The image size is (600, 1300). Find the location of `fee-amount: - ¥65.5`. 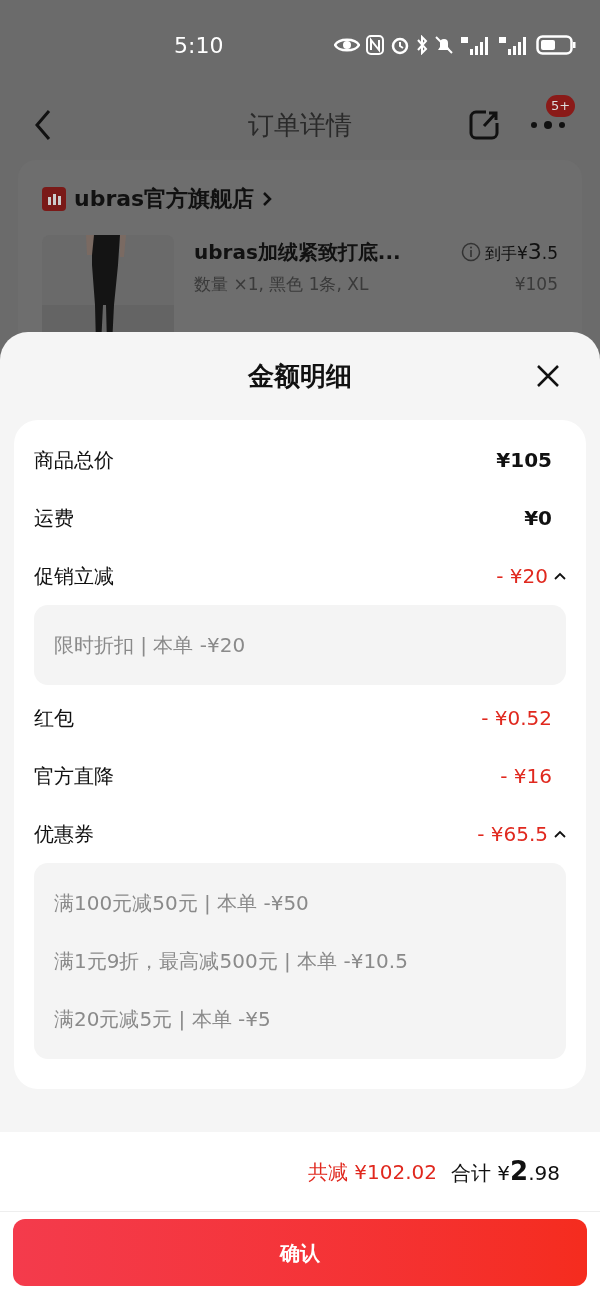

fee-amount: - ¥65.5 is located at coordinates (512, 834).